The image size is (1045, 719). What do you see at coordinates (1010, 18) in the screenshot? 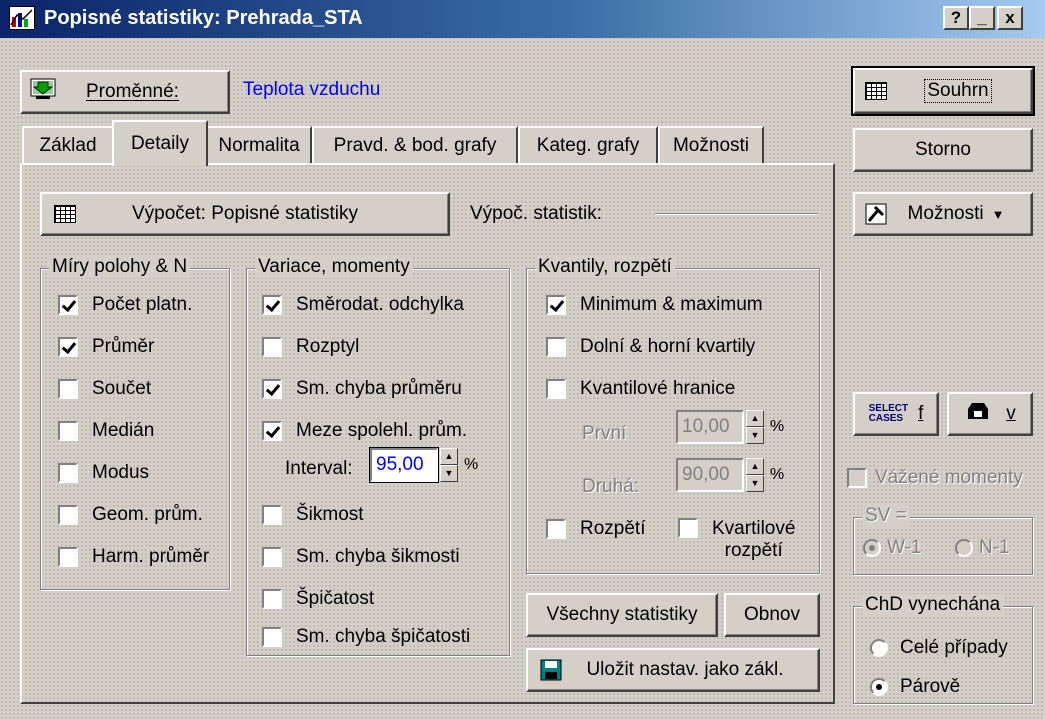
I see `close-button: x` at bounding box center [1010, 18].